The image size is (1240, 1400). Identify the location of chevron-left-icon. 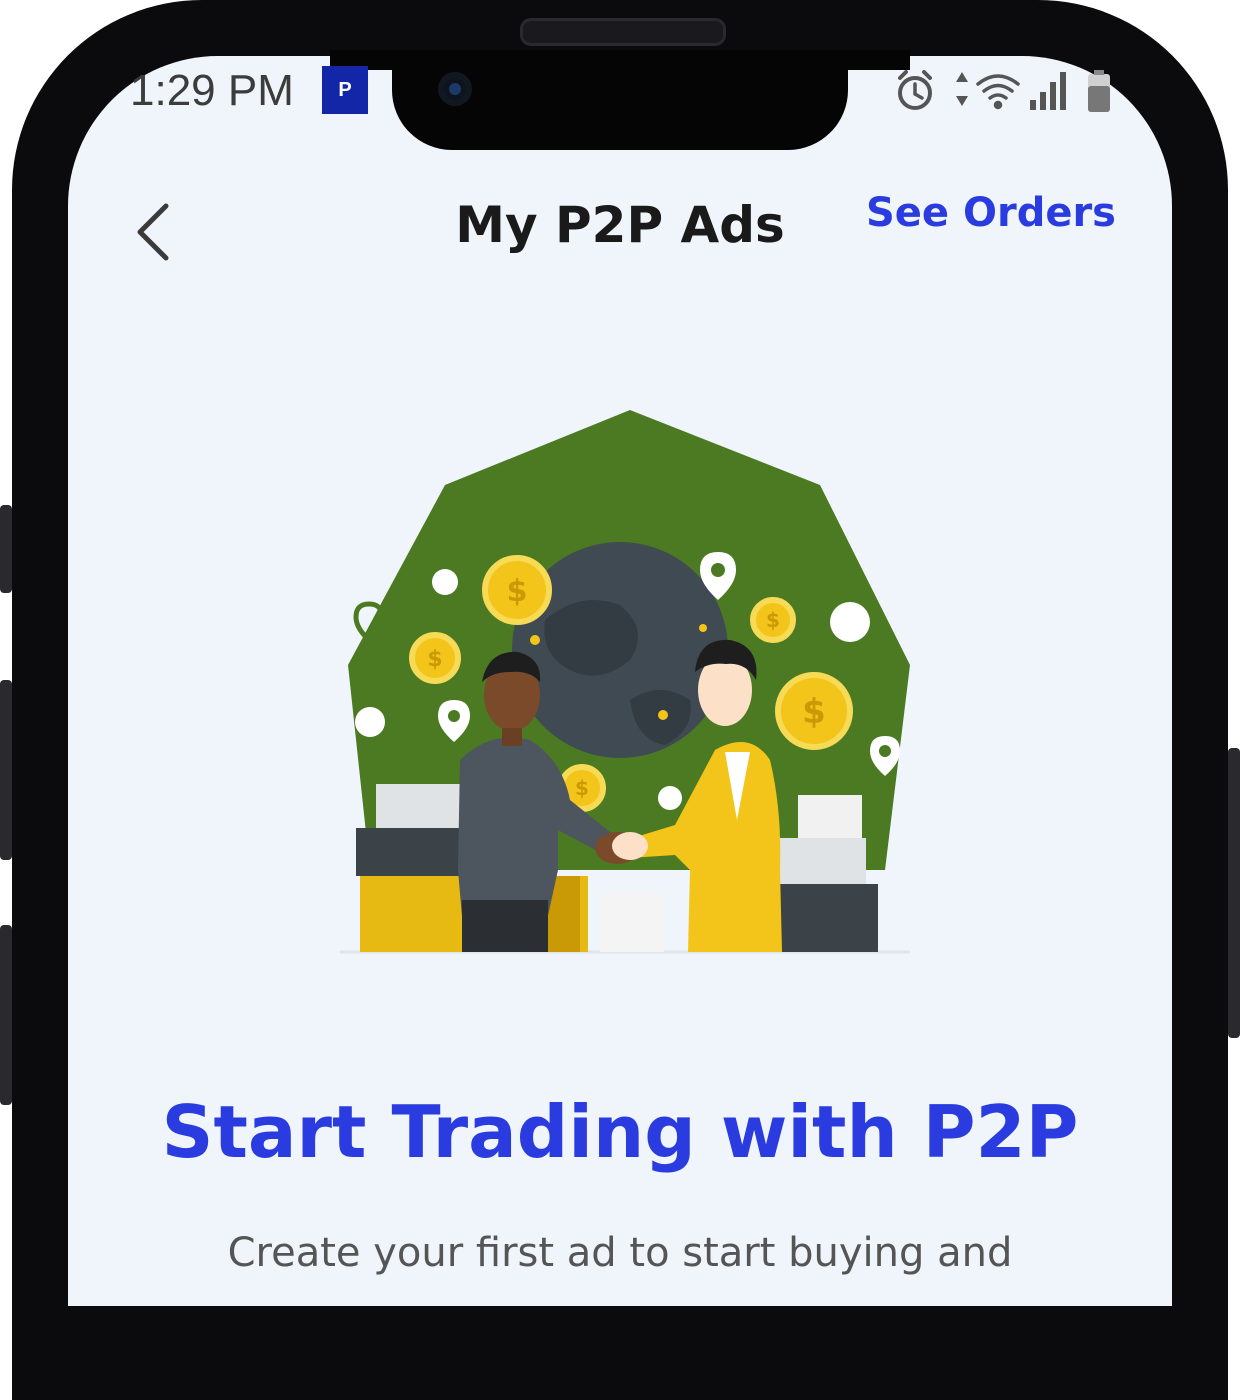
(153, 232).